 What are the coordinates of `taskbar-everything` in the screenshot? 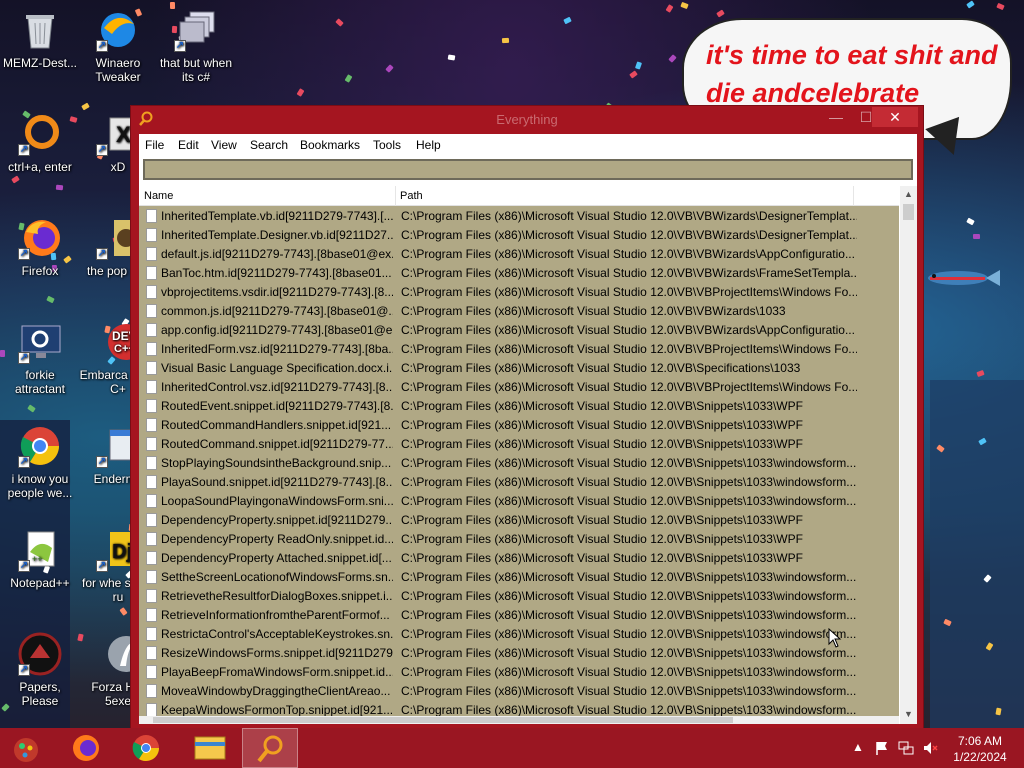 It's located at (270, 748).